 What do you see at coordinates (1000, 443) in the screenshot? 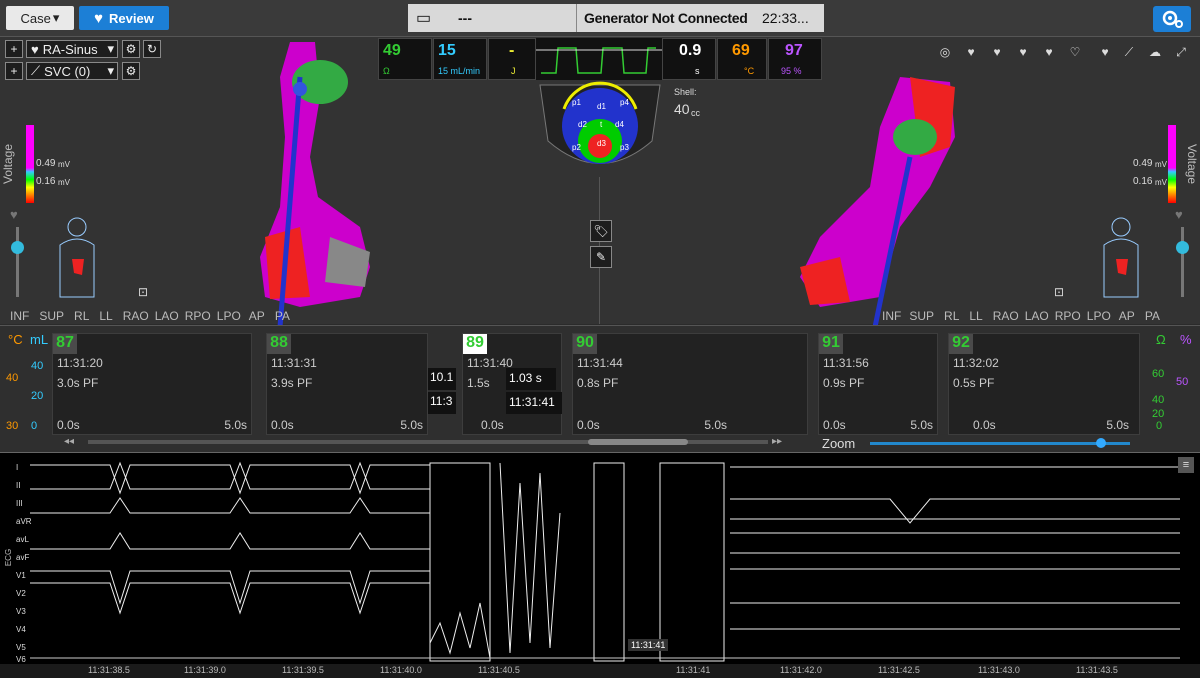
I see `zoom-slider` at bounding box center [1000, 443].